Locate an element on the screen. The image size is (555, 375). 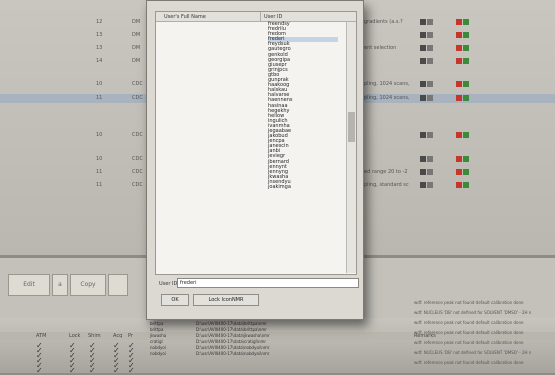
list-scrollbar is located at coordinates (351, 147).